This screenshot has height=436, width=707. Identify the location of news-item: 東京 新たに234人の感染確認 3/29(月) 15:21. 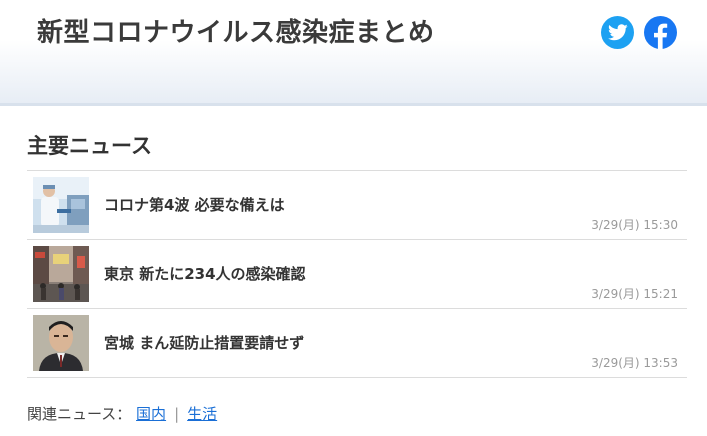
(357, 274).